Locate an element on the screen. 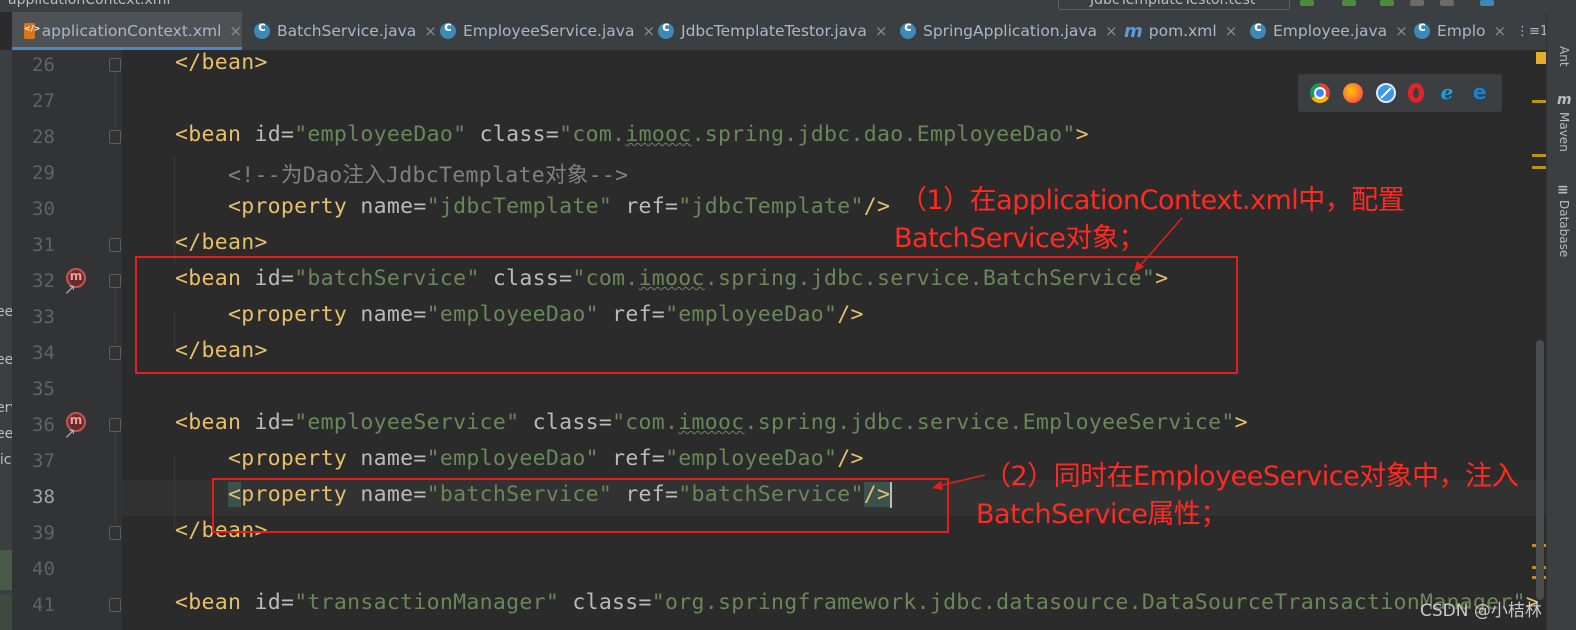 Image resolution: width=1576 pixels, height=630 pixels. annotation-note-1: （1）在applicationContext.xml中，配置 is located at coordinates (1152, 200).